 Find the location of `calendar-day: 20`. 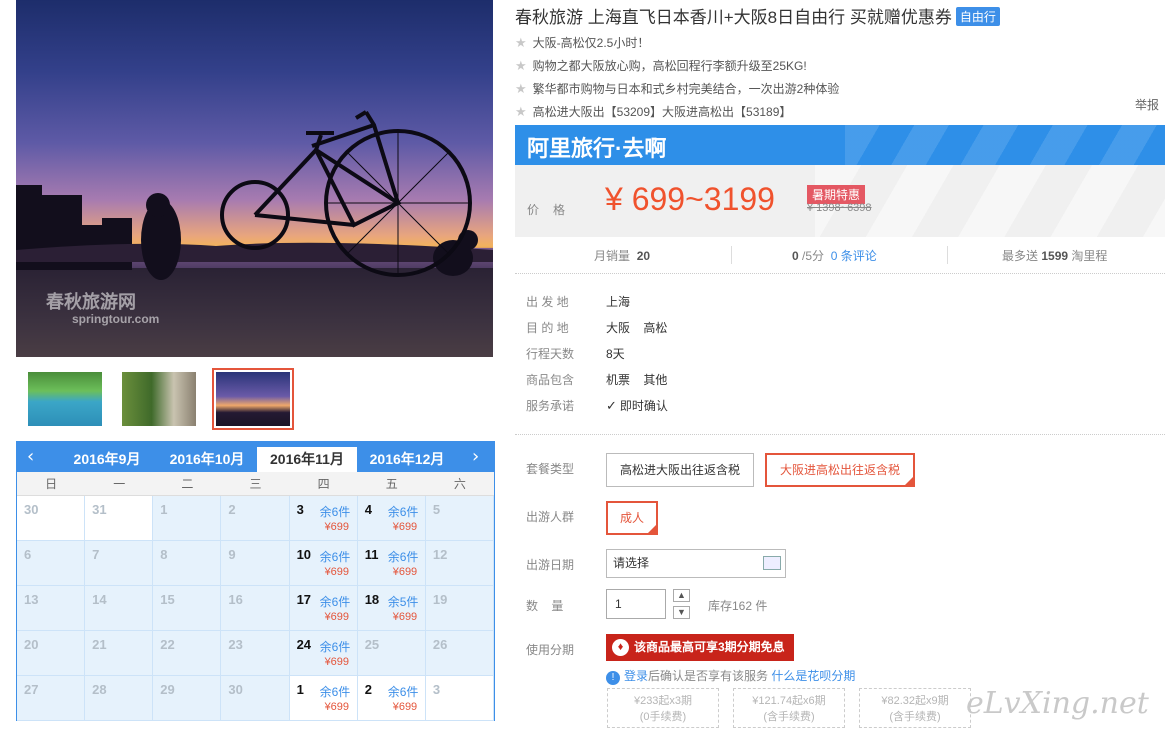

calendar-day: 20 is located at coordinates (51, 653).